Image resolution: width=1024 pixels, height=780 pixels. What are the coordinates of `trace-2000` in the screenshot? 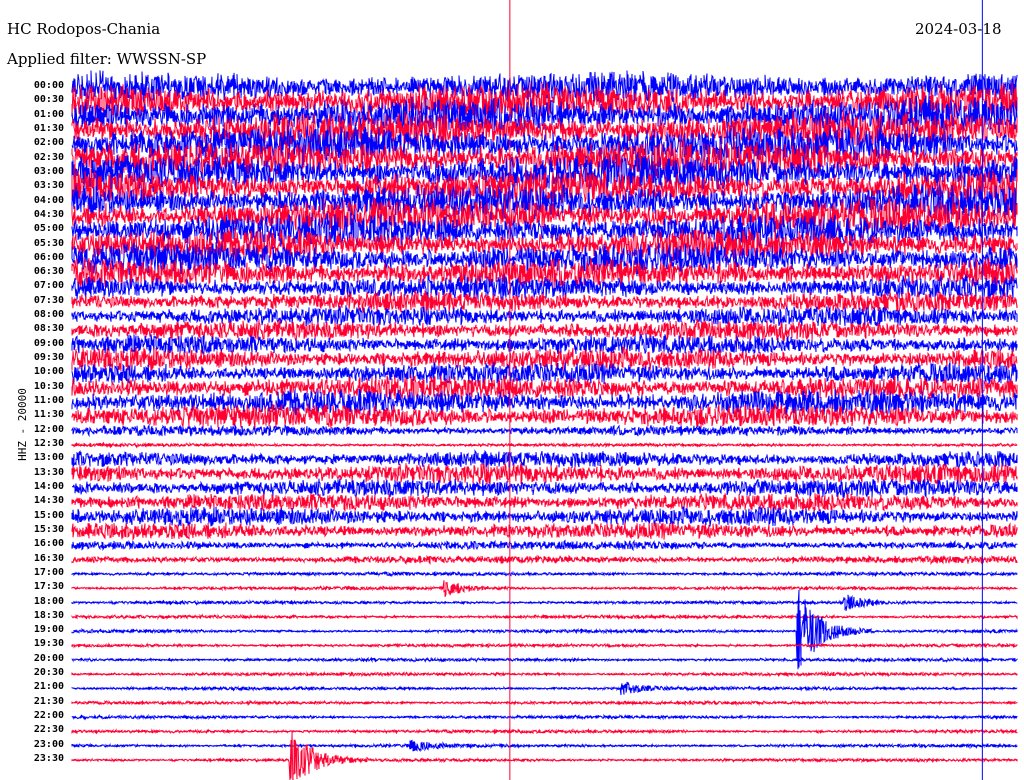 It's located at (544, 660).